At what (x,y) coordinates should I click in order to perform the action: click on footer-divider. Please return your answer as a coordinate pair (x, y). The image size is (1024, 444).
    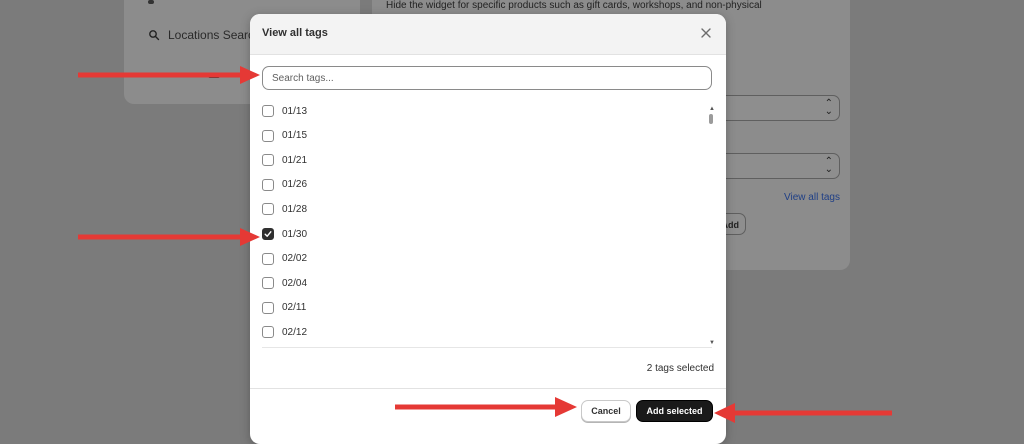
    Looking at the image, I should click on (488, 388).